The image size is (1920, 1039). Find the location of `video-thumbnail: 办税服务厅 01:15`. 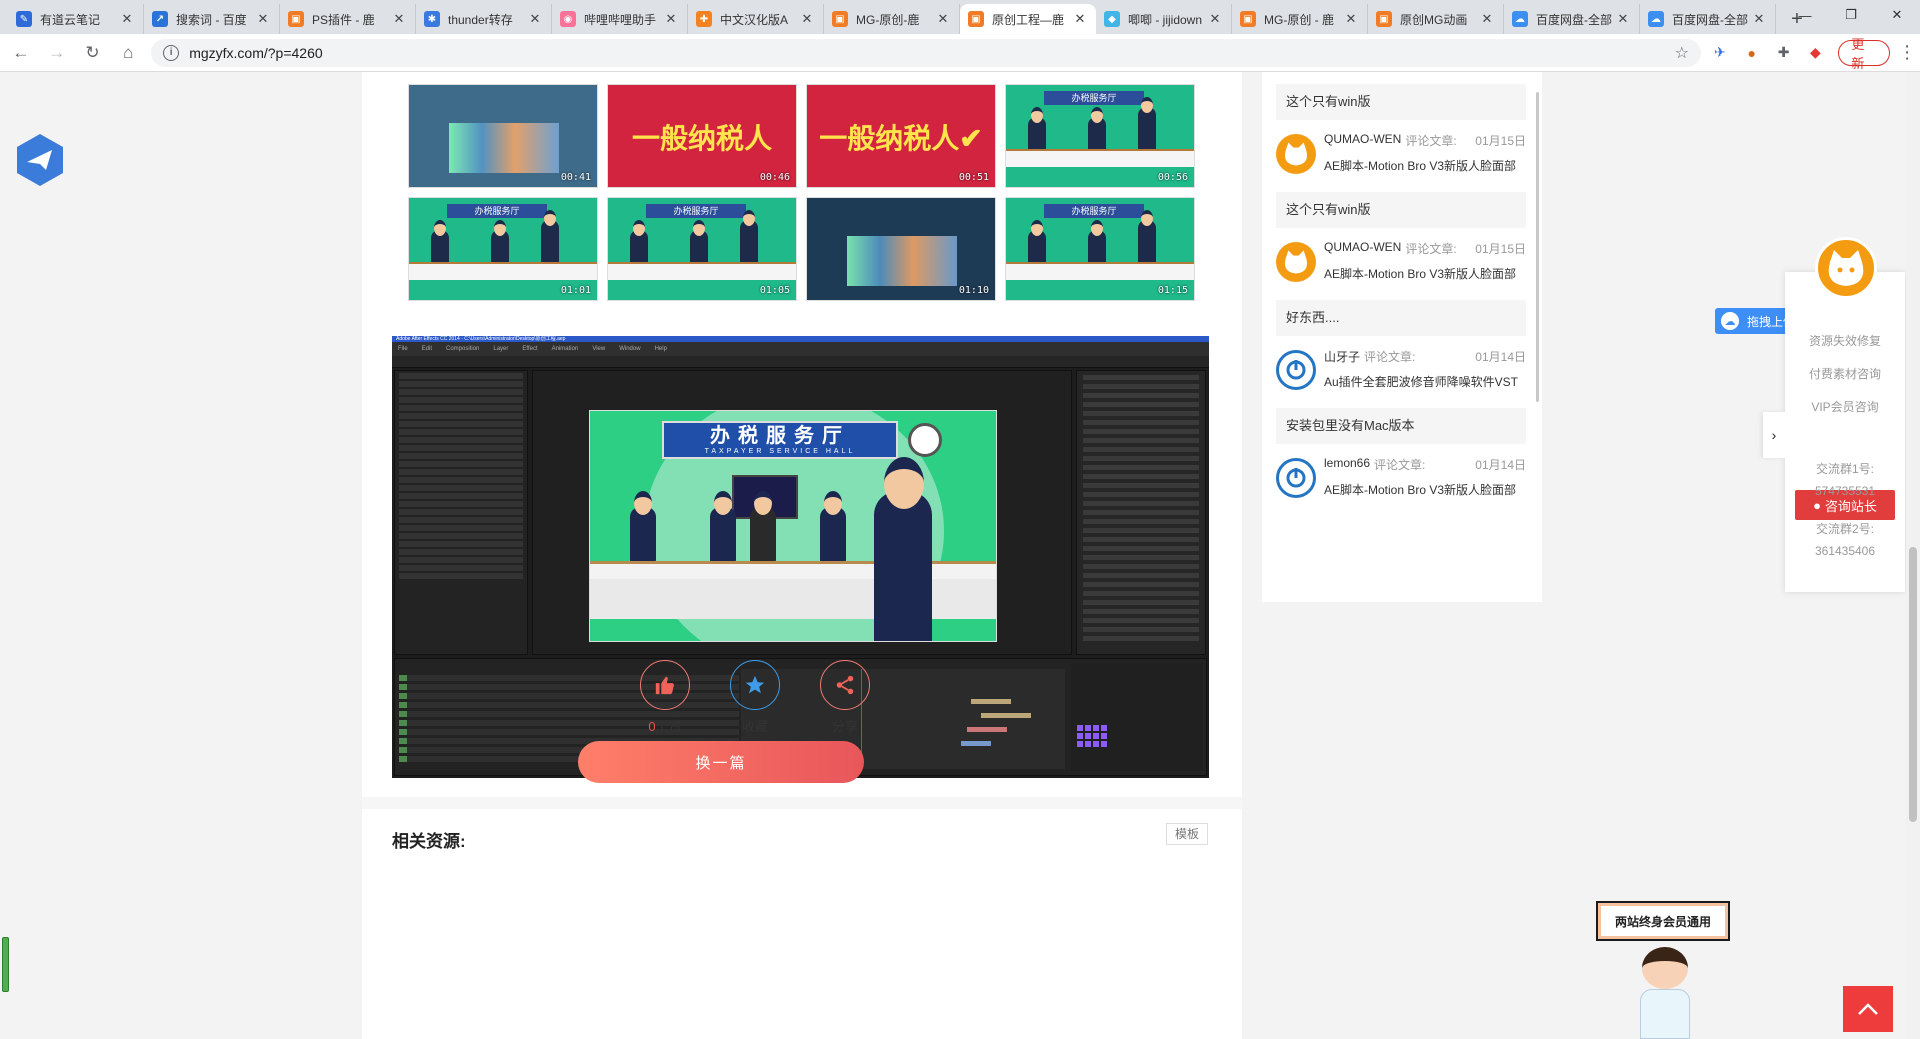

video-thumbnail: 办税服务厅 01:15 is located at coordinates (1100, 249).